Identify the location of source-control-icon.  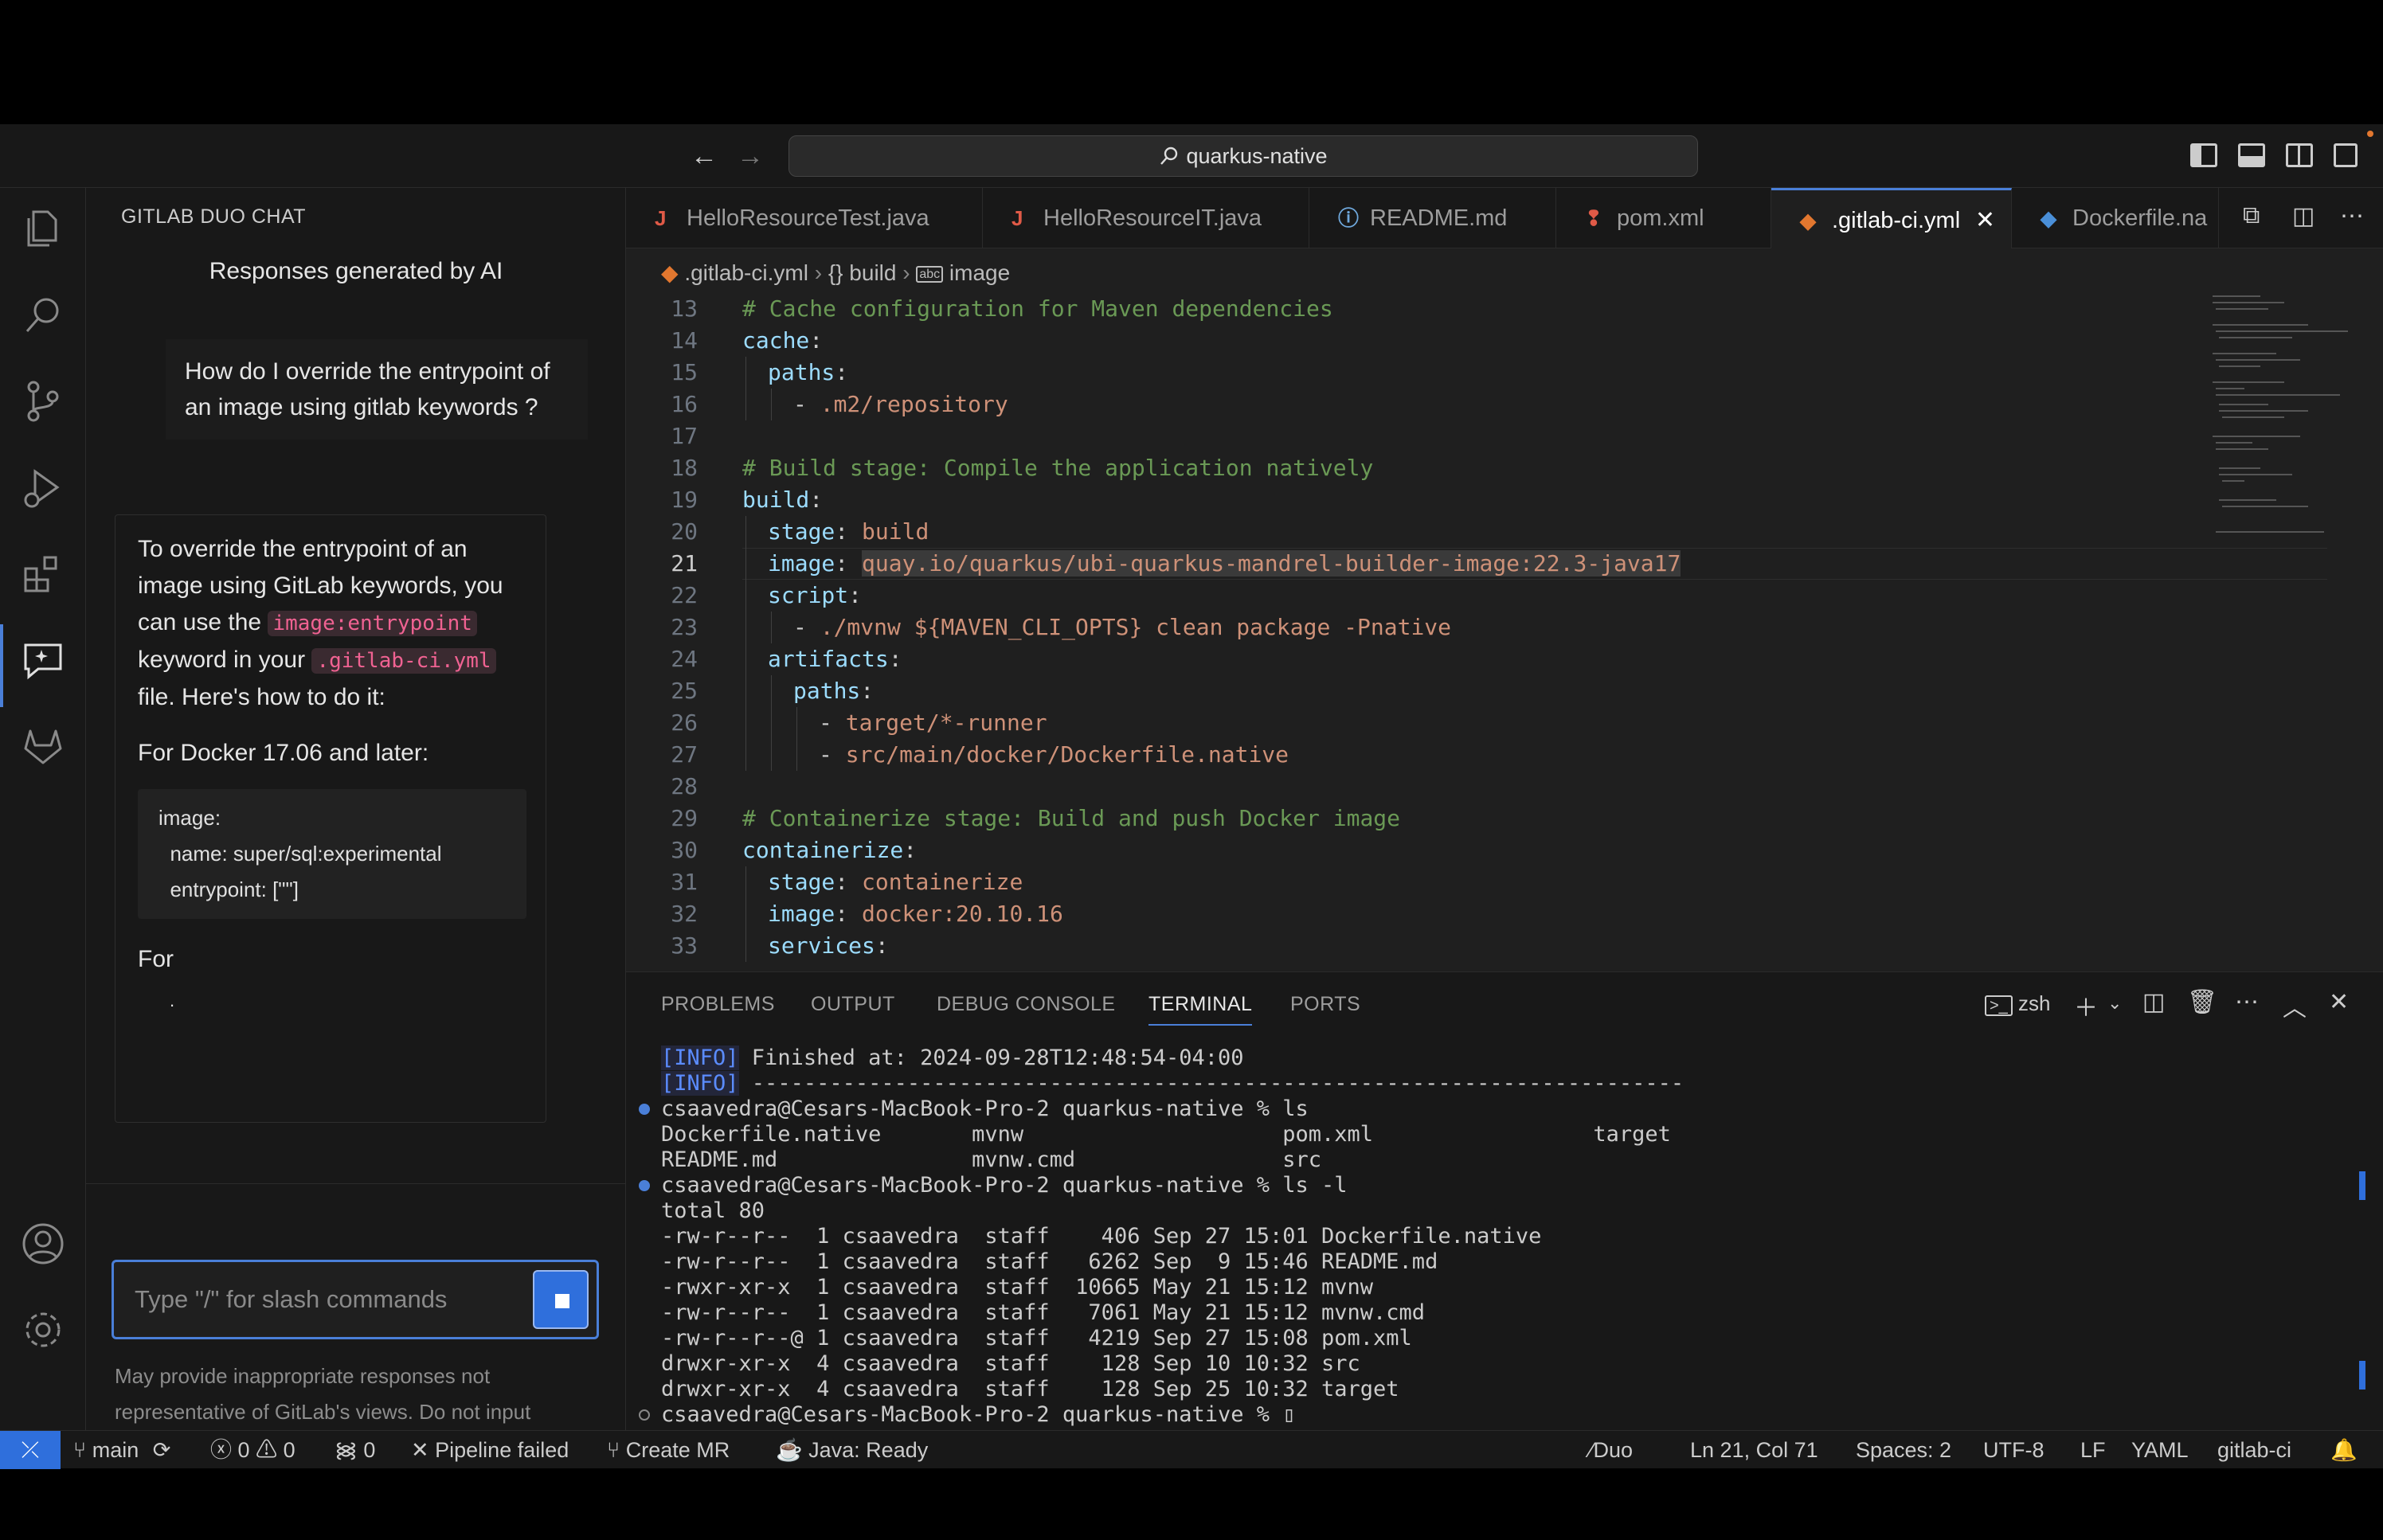
(43, 401).